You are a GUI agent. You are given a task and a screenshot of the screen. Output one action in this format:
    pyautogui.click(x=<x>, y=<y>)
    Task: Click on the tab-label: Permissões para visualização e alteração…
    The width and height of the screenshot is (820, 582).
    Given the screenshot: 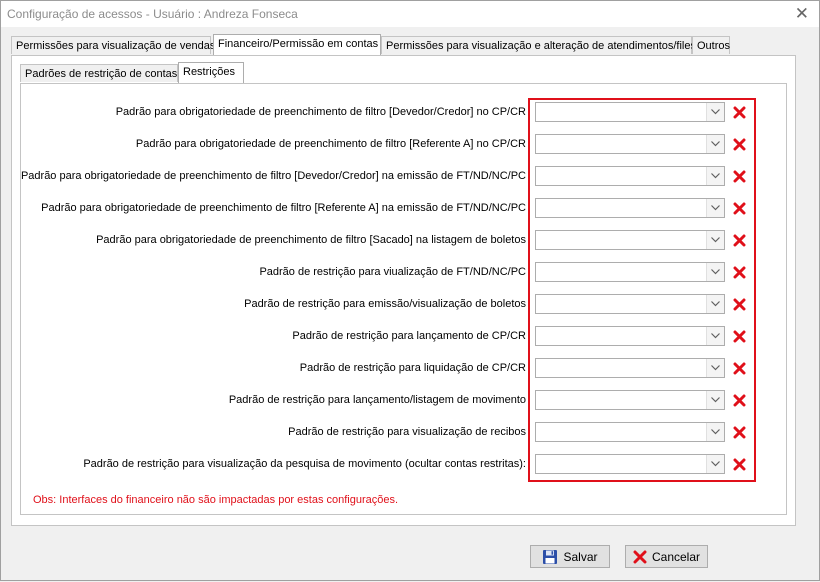 What is the action you would take?
    pyautogui.click(x=541, y=46)
    